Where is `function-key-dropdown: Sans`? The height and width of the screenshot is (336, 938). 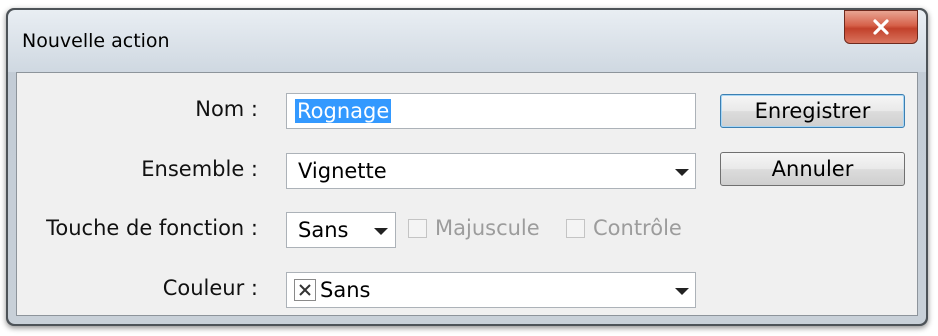 function-key-dropdown: Sans is located at coordinates (341, 230).